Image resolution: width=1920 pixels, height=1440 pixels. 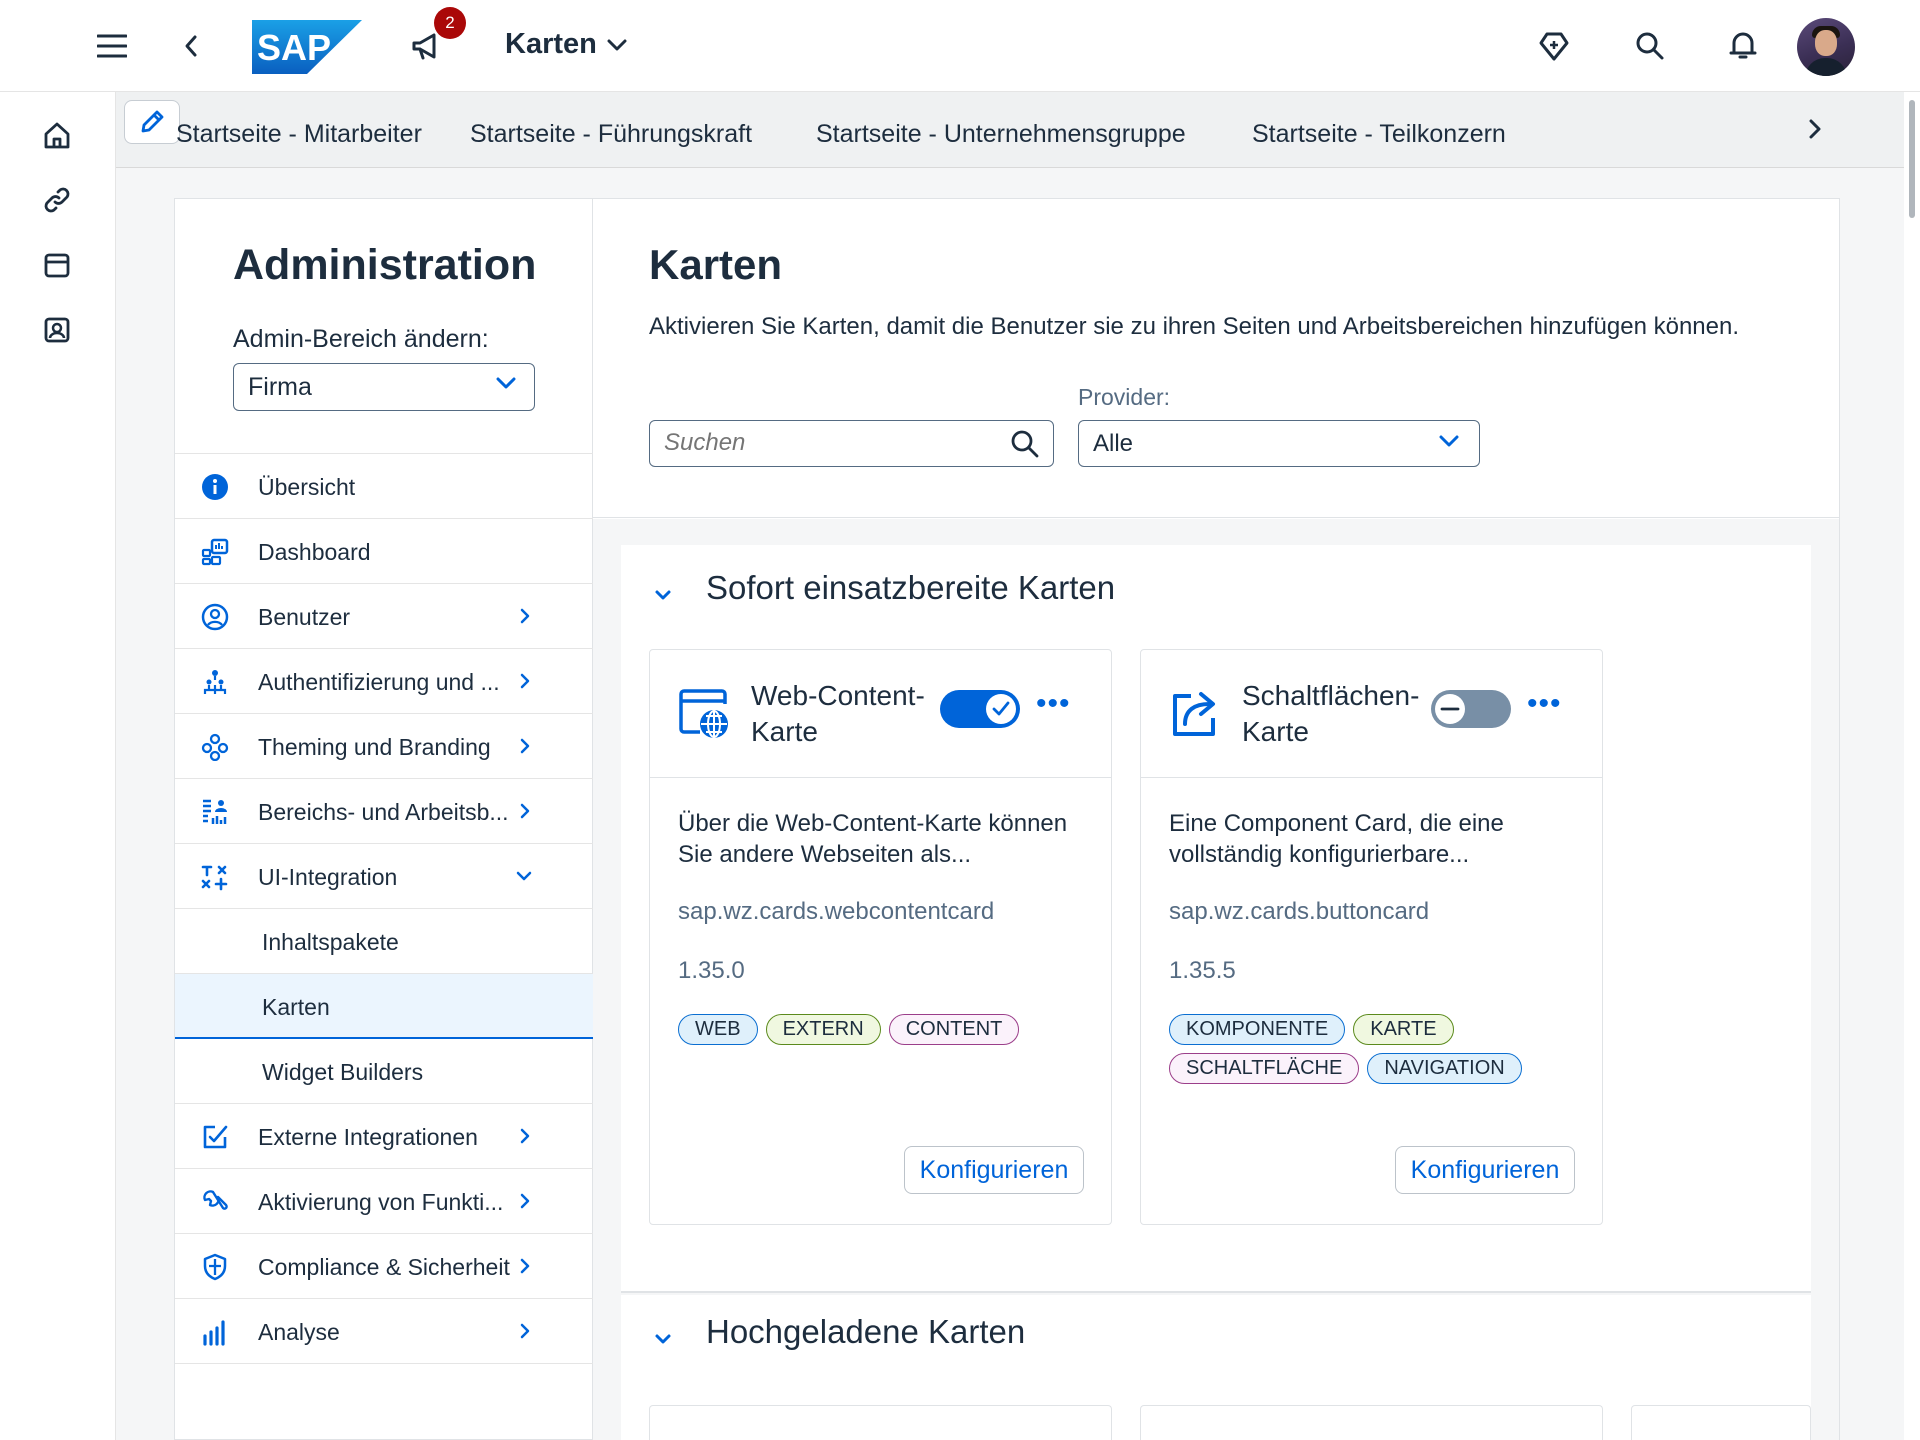 I want to click on card-header: Web-Content-Karte •••, so click(x=880, y=714).